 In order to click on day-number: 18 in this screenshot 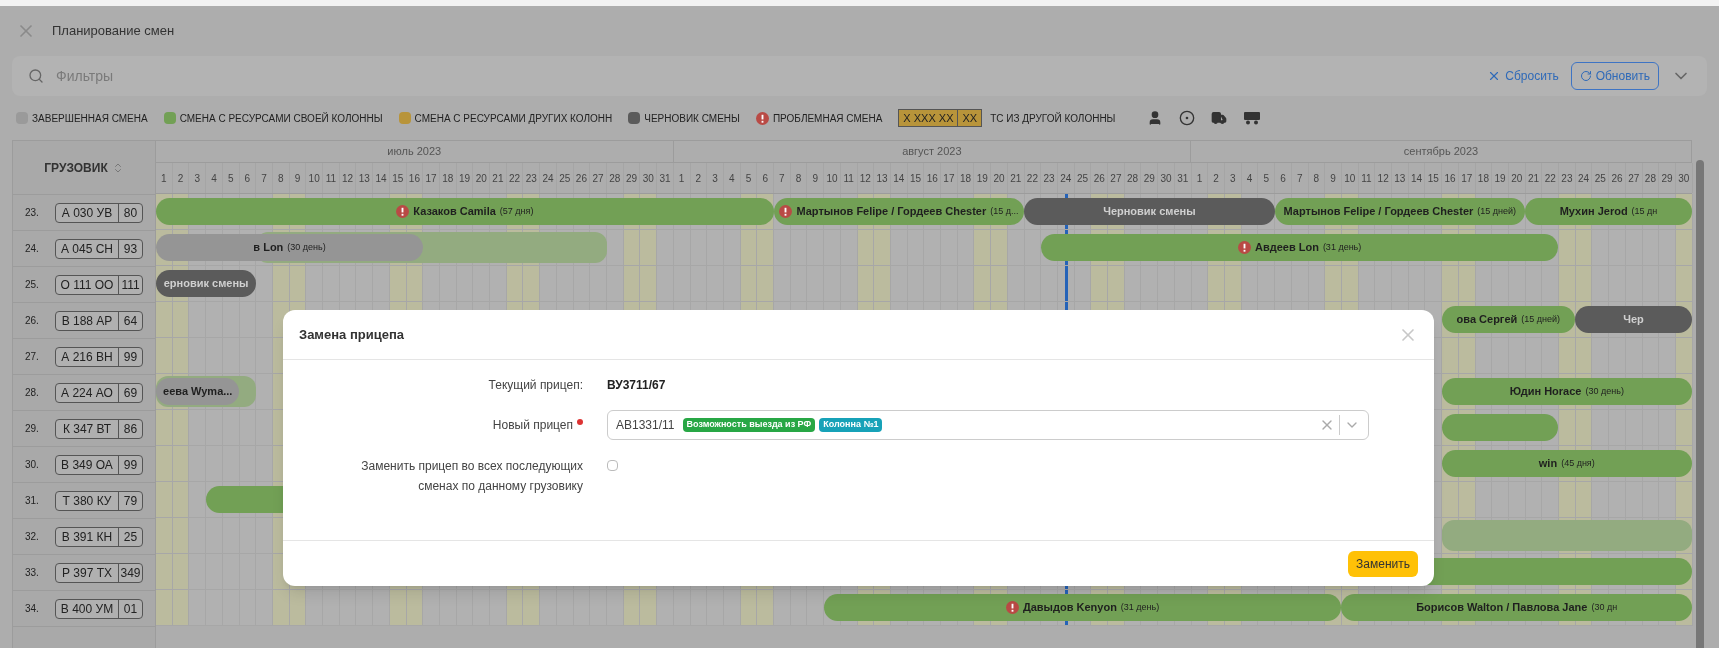, I will do `click(448, 178)`.